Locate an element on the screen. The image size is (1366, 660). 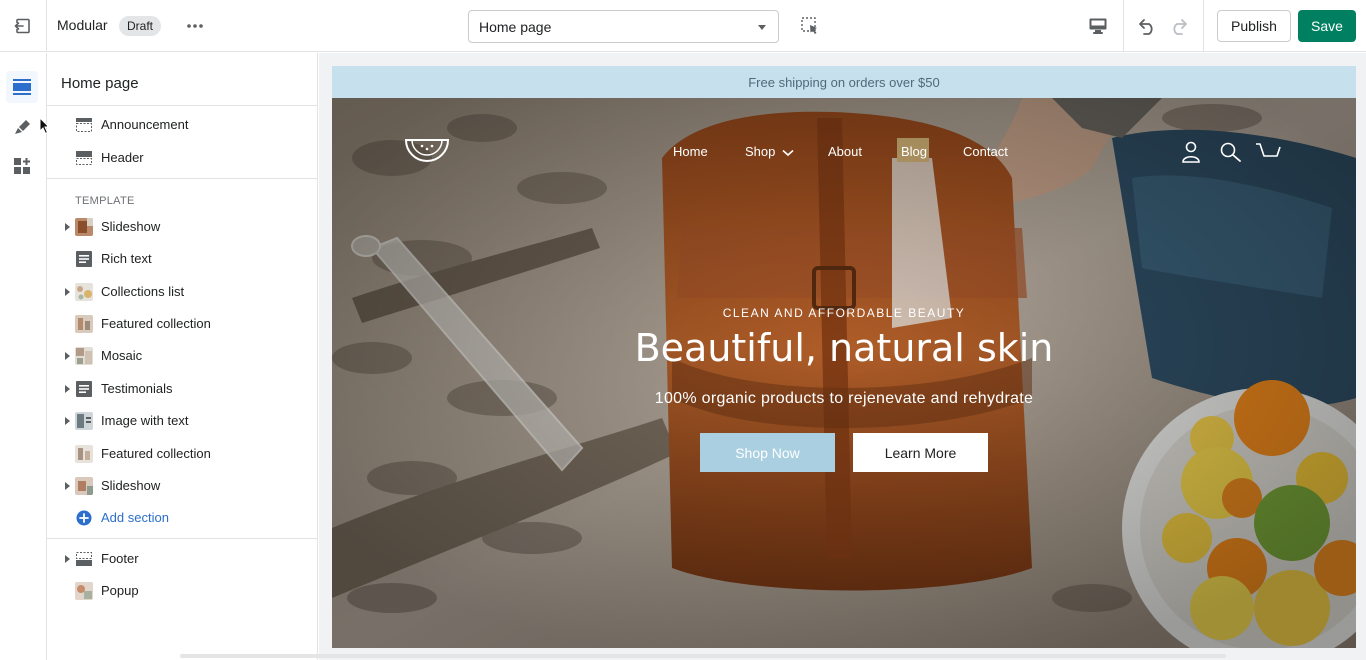
section-item-rich-text: Rich text is located at coordinates (182, 259).